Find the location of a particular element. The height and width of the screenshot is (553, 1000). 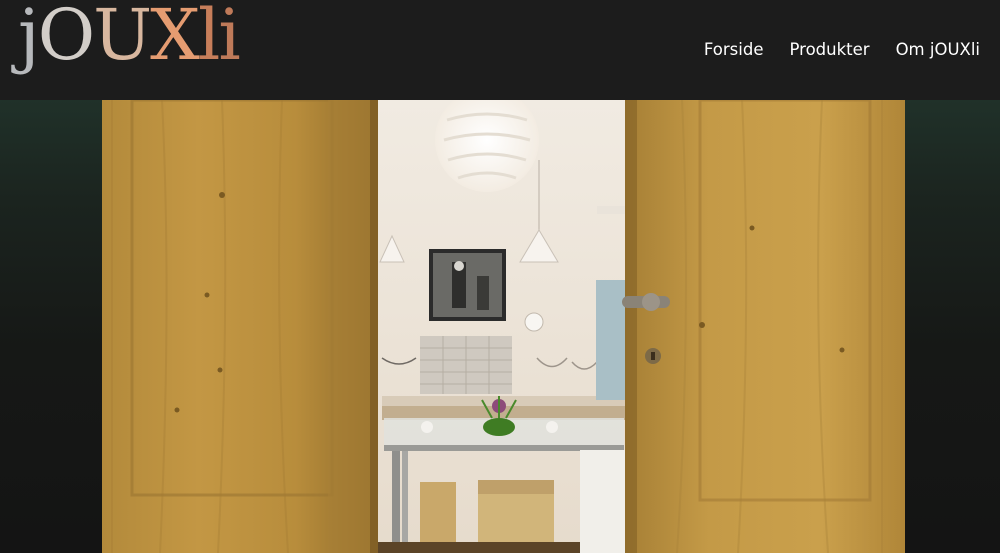

main-nav: Forside Produkter Om jOUXli is located at coordinates (842, 49).